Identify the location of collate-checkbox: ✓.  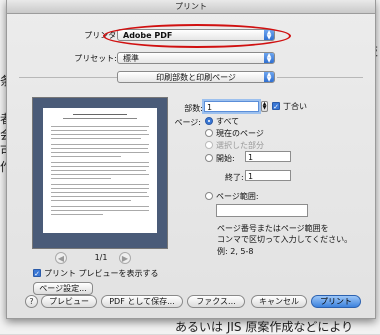
(276, 106).